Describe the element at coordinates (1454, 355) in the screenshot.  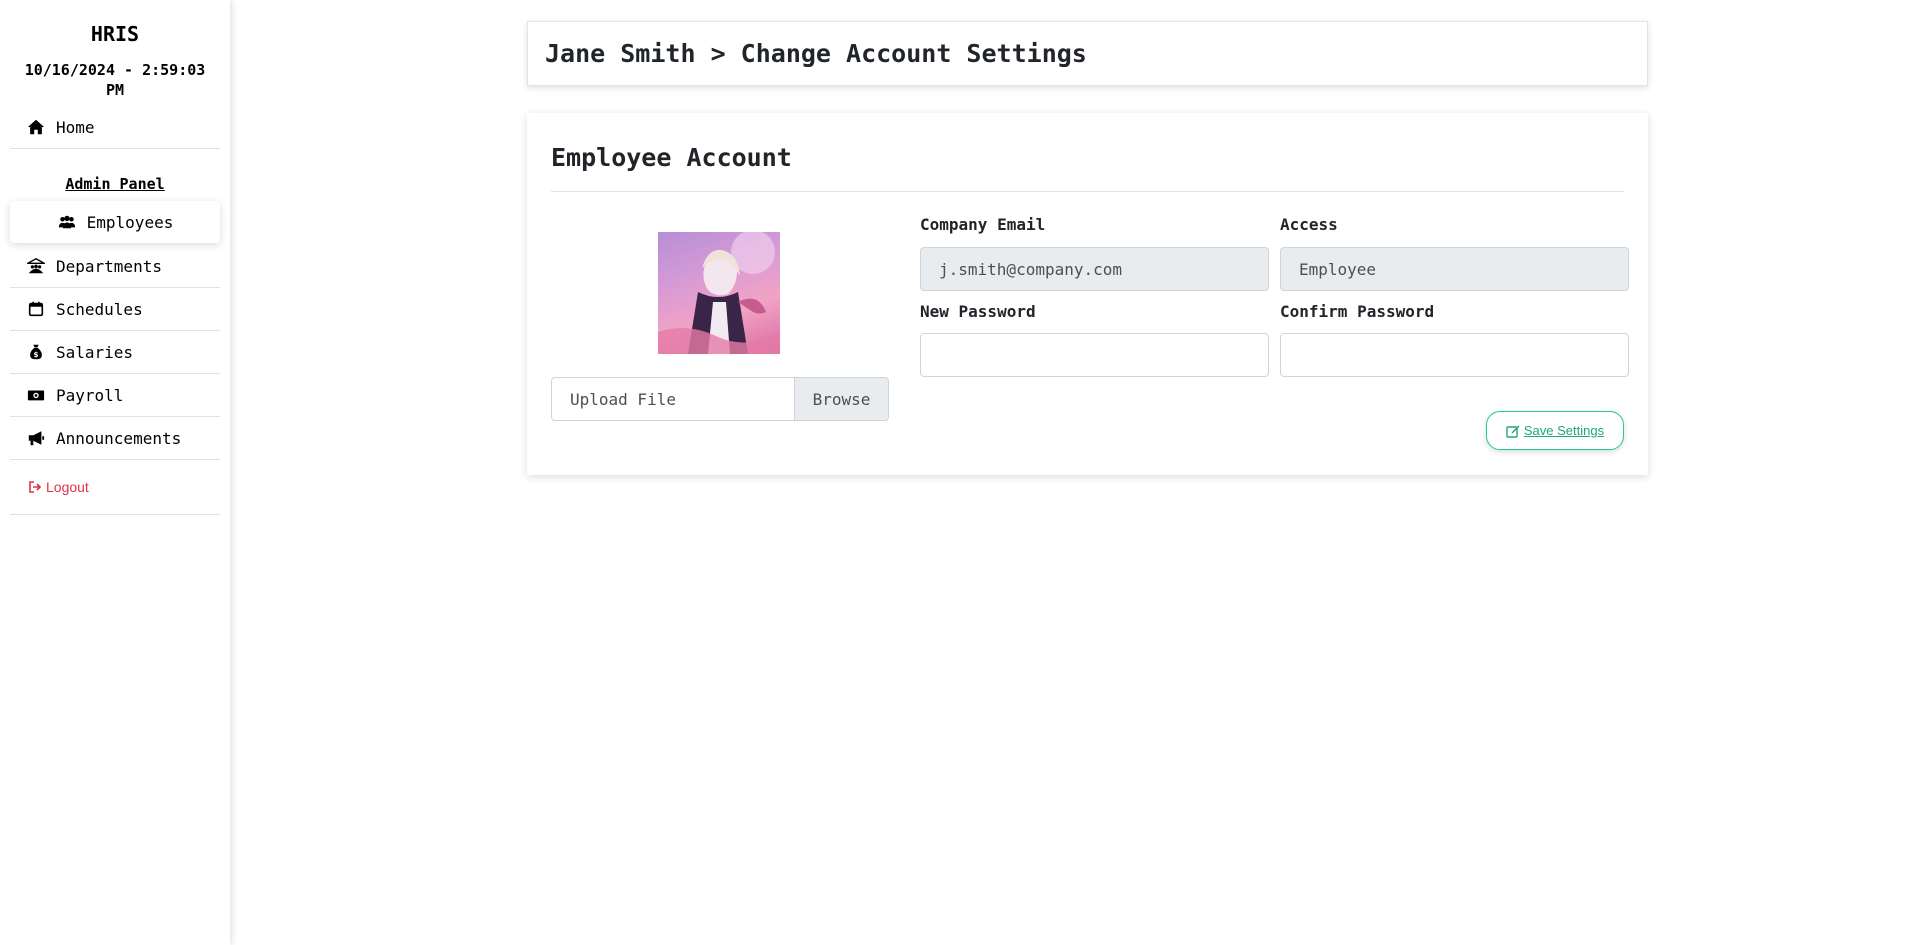
I see `confirm-password-field` at that location.